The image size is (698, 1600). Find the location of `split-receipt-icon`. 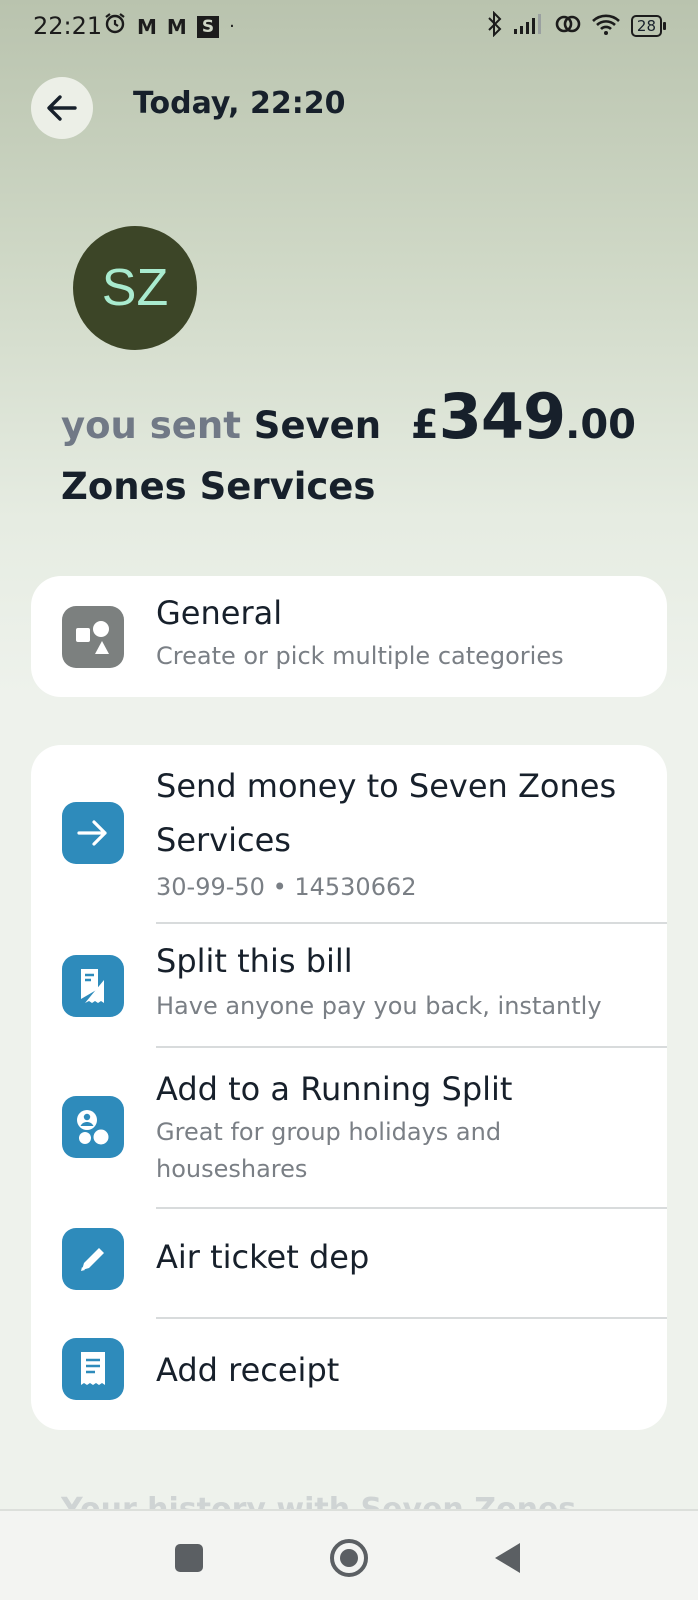

split-receipt-icon is located at coordinates (93, 986).